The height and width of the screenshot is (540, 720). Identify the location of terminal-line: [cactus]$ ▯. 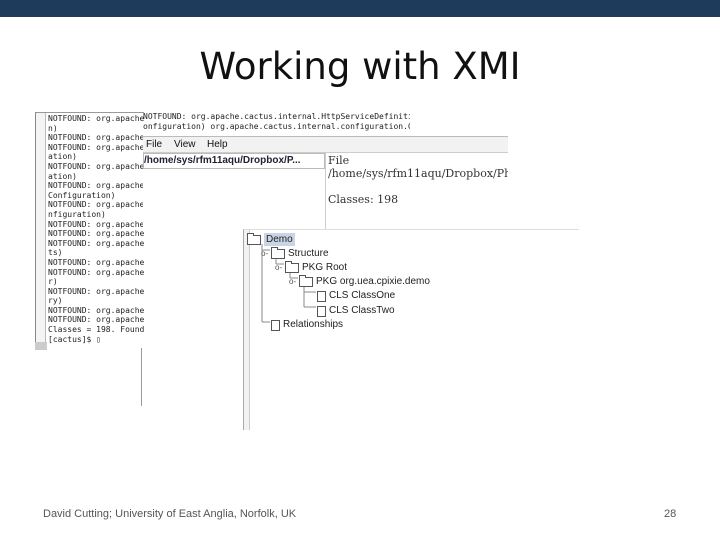
(74, 339).